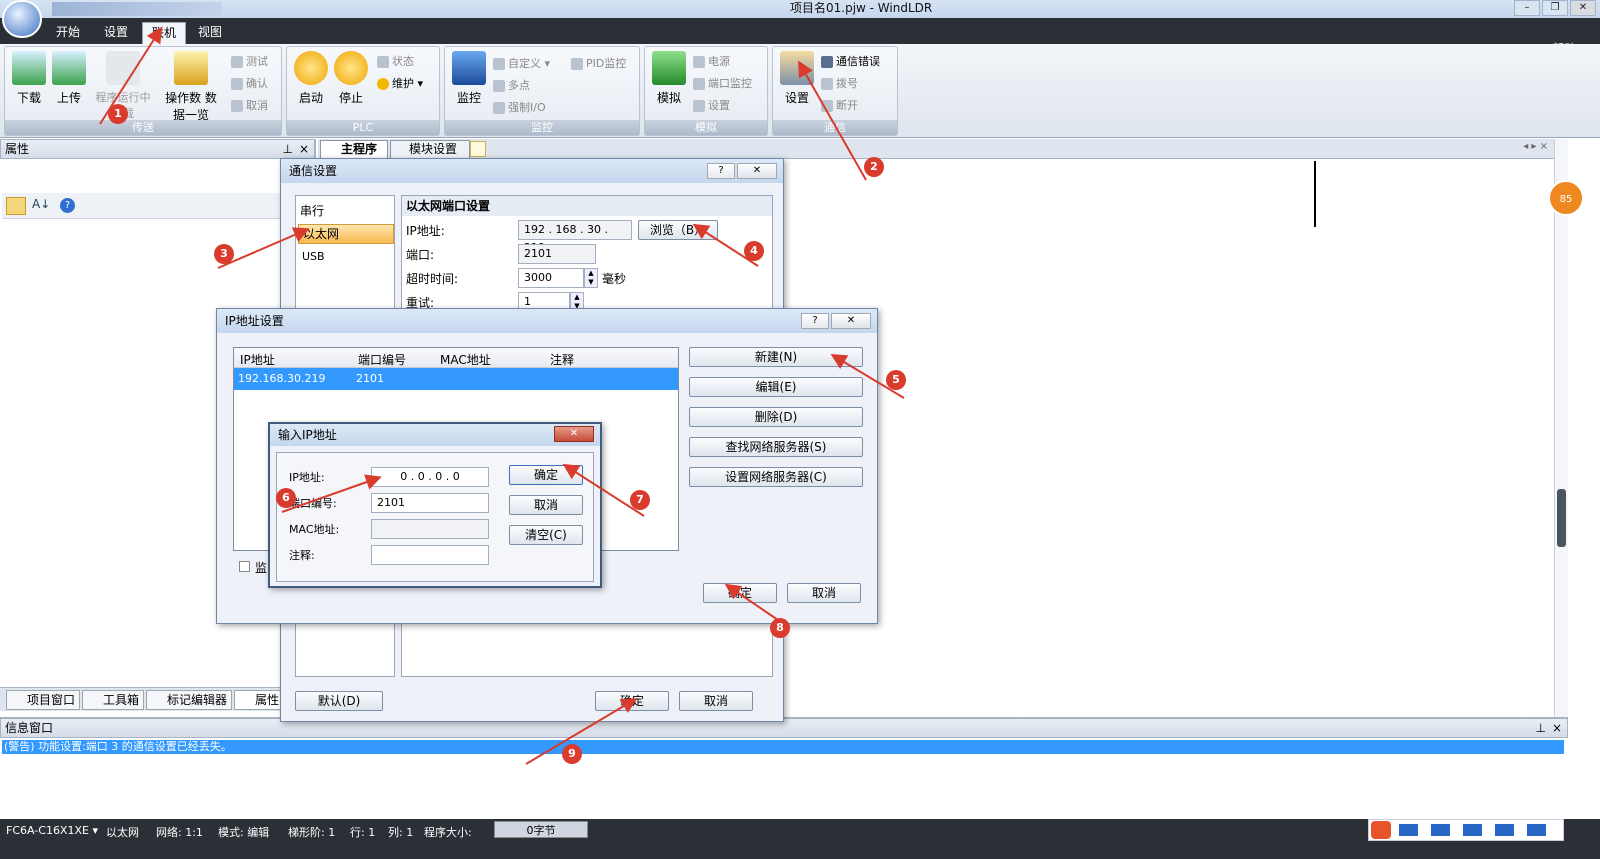 The height and width of the screenshot is (859, 1600). What do you see at coordinates (874, 167) in the screenshot?
I see `marker-2: 2` at bounding box center [874, 167].